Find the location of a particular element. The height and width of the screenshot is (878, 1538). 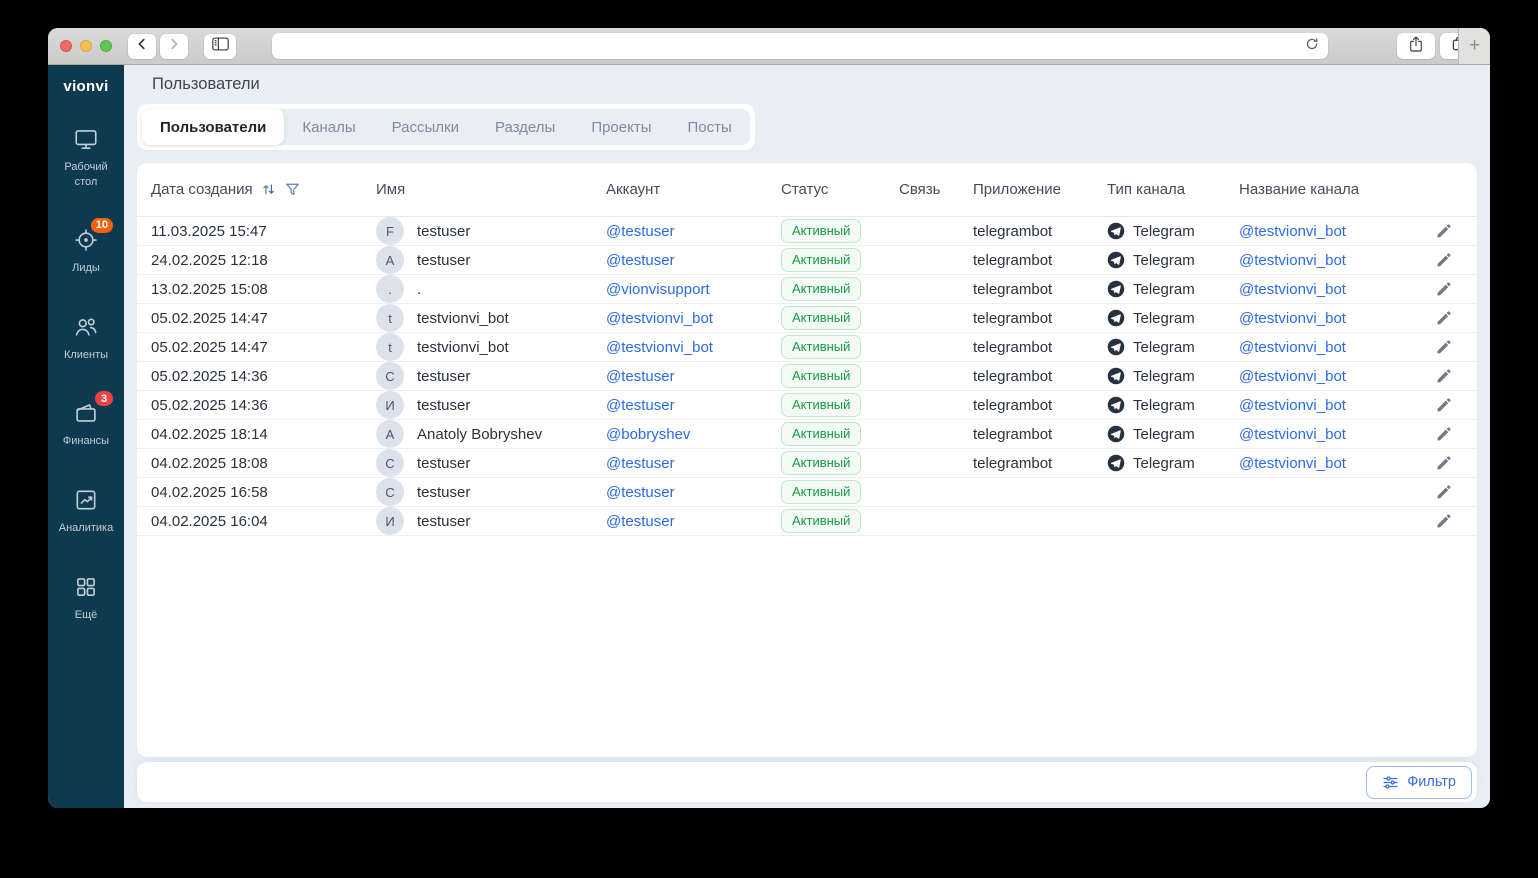

back-button is located at coordinates (142, 46).